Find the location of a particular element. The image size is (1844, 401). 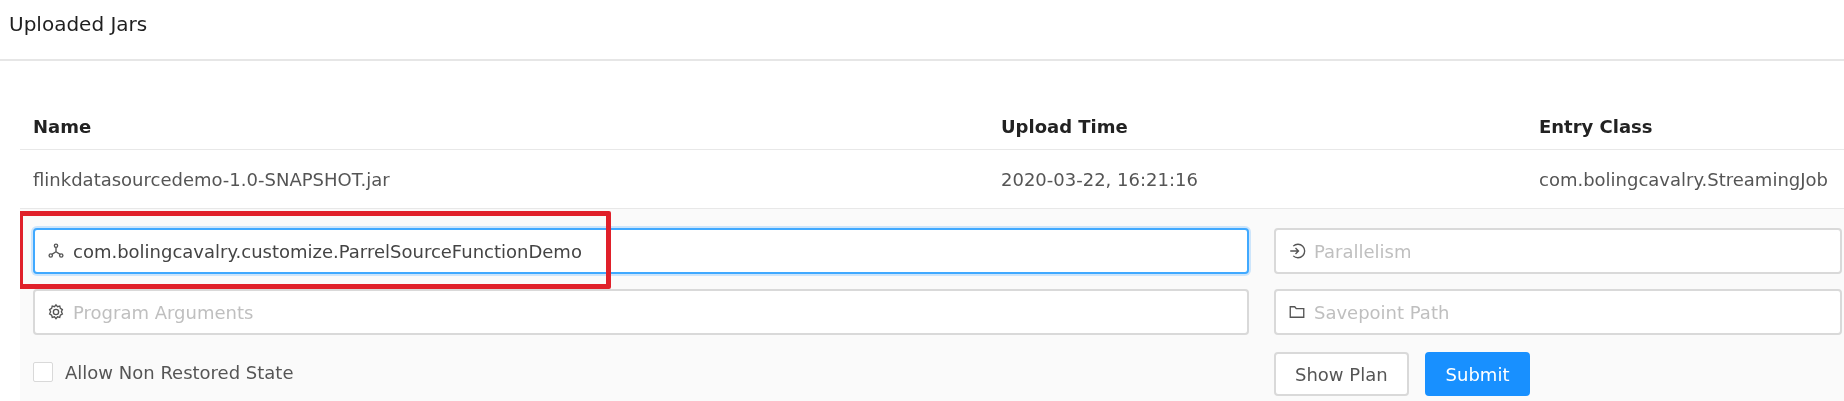

column-header: Name is located at coordinates (63, 126).